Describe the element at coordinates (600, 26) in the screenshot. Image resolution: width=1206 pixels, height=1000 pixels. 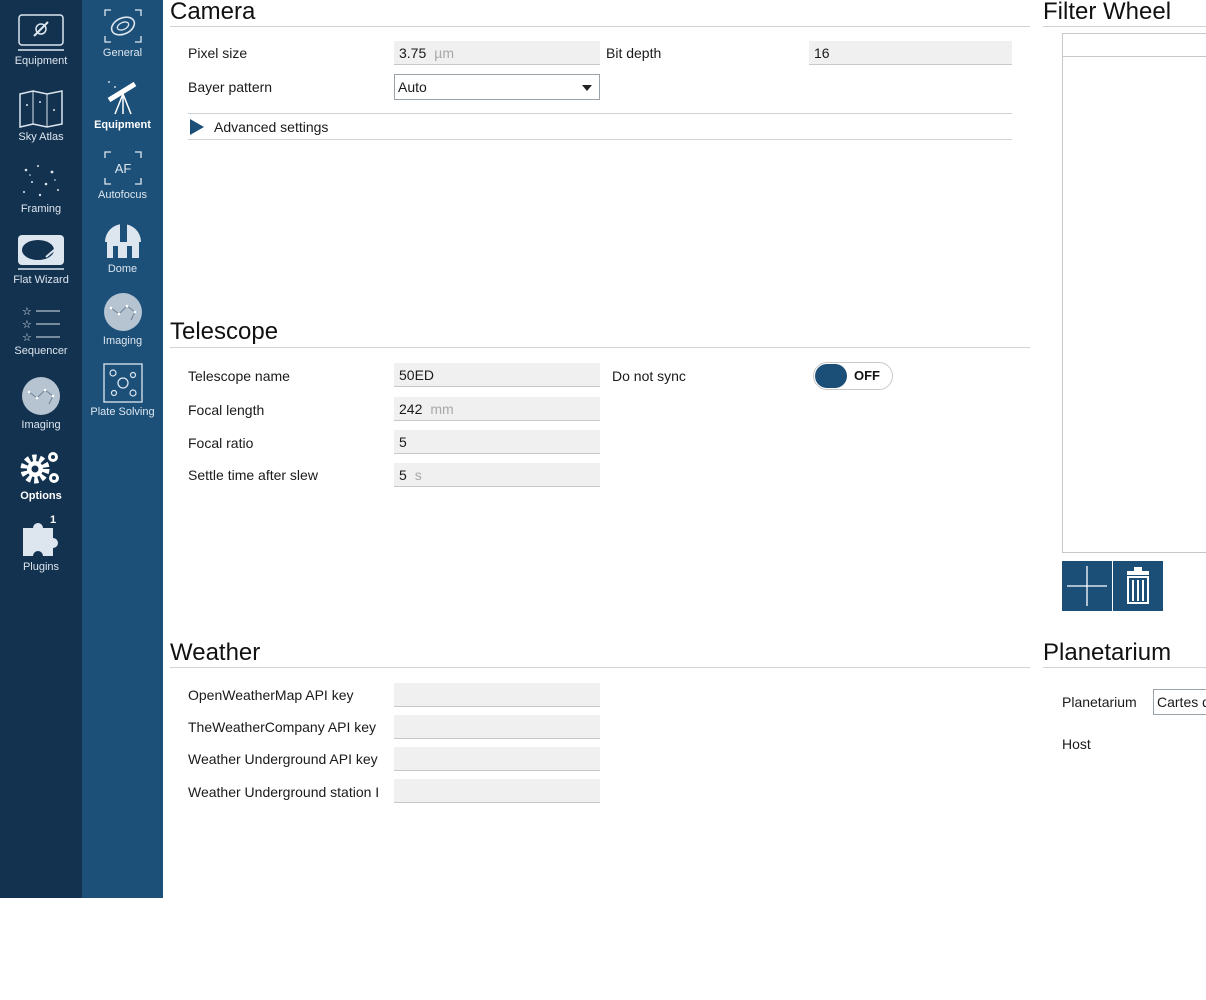
I see `camera-divider` at that location.